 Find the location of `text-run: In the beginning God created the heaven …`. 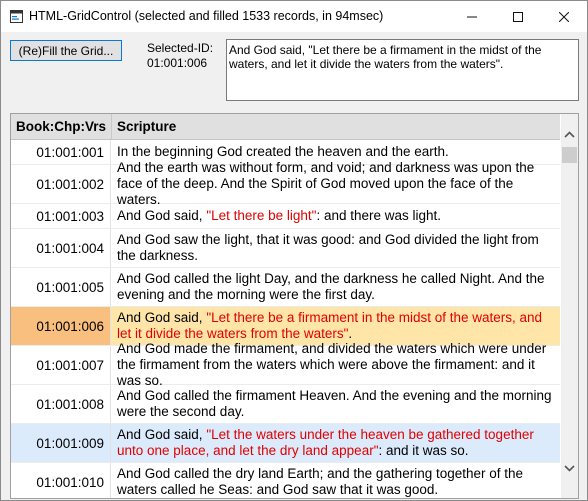

text-run: In the beginning God created the heaven … is located at coordinates (283, 151).